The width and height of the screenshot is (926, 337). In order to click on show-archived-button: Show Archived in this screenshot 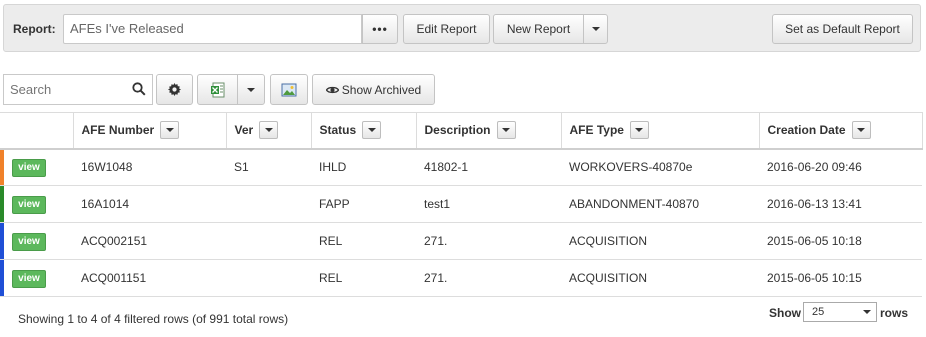, I will do `click(373, 89)`.